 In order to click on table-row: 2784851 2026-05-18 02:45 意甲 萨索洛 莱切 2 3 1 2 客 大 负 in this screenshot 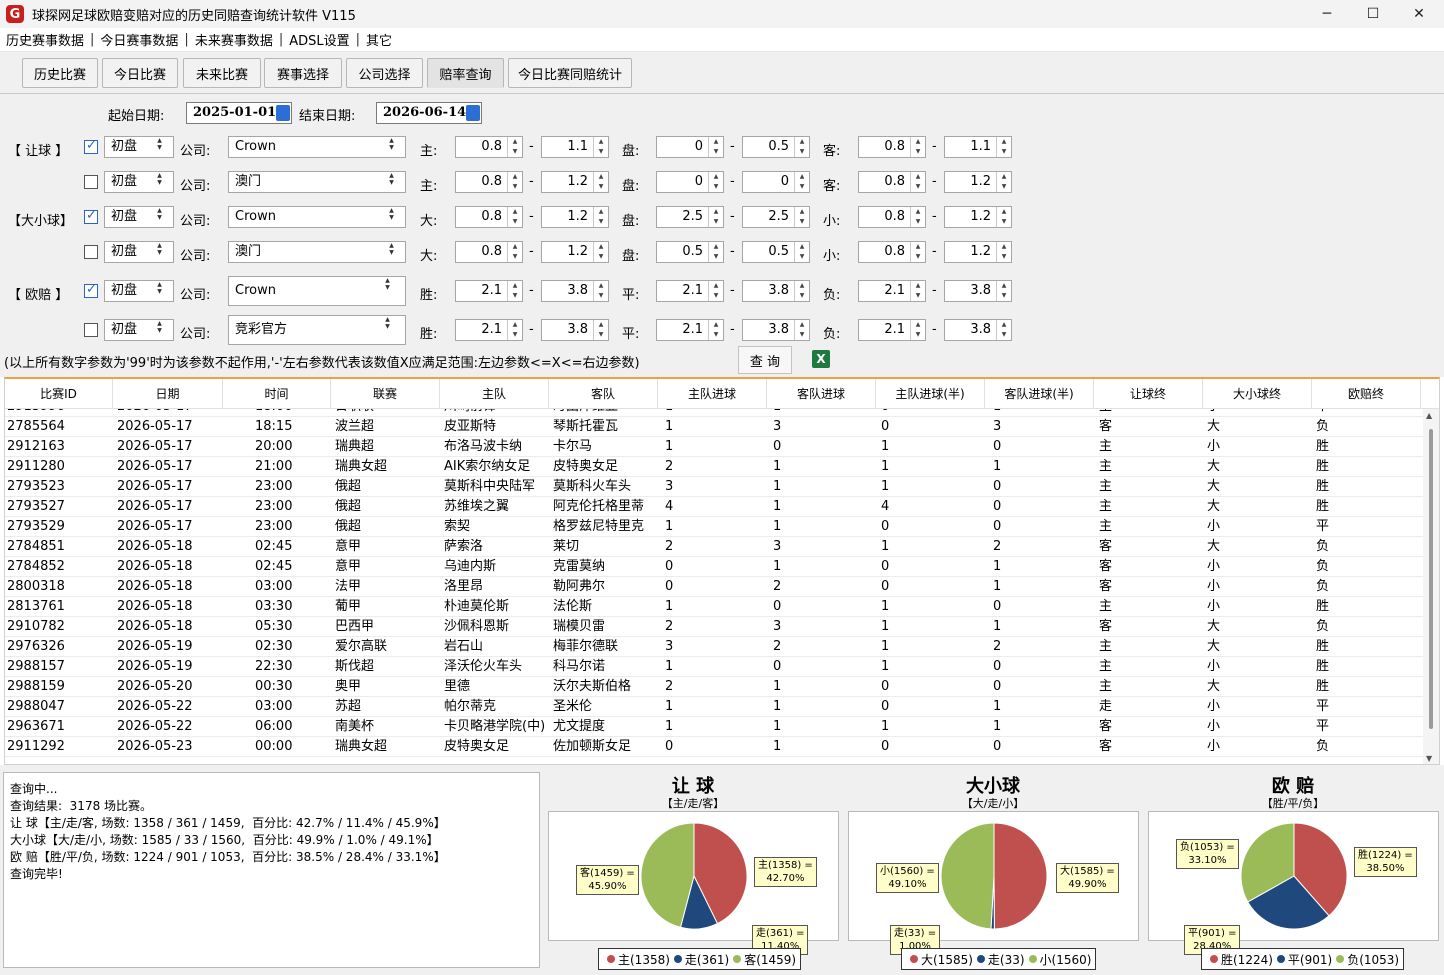, I will do `click(714, 547)`.